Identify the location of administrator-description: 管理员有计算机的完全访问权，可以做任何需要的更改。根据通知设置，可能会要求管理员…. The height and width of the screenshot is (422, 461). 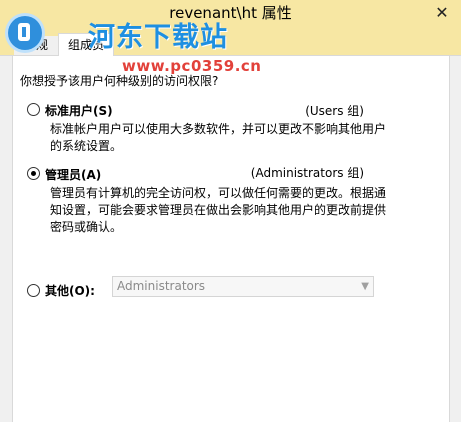
(218, 210).